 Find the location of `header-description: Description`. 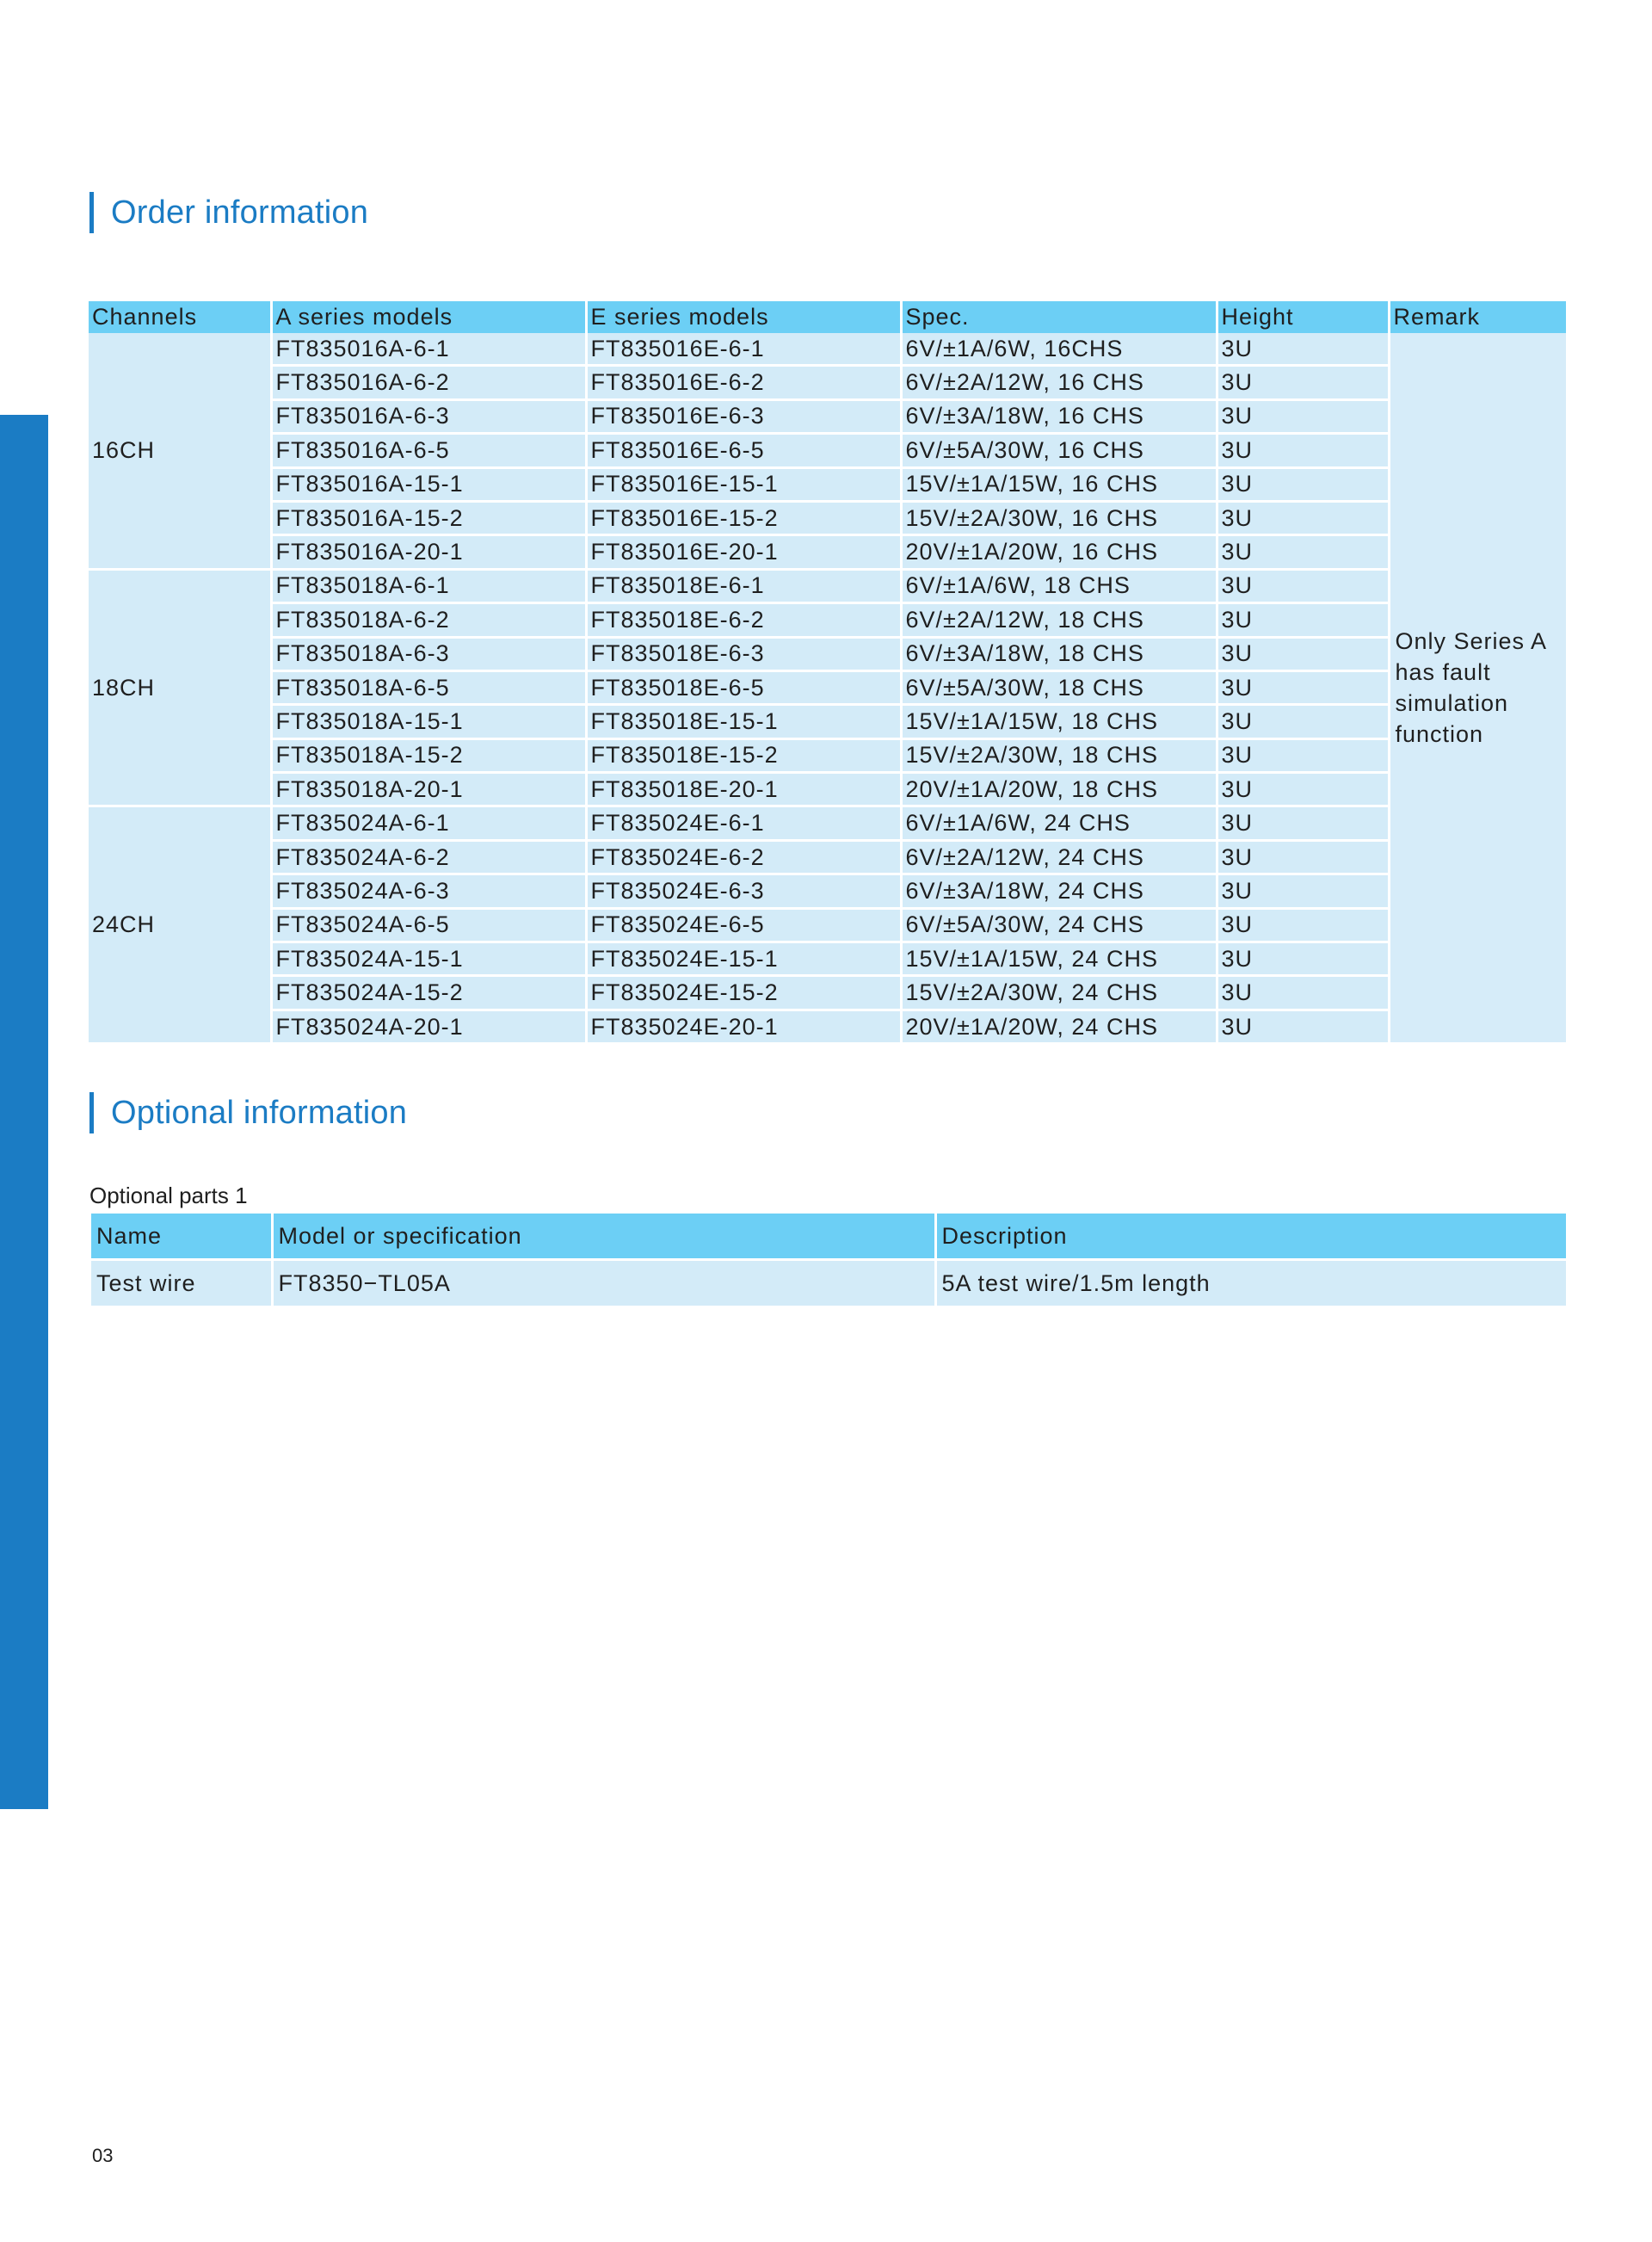

header-description: Description is located at coordinates (1250, 1237).